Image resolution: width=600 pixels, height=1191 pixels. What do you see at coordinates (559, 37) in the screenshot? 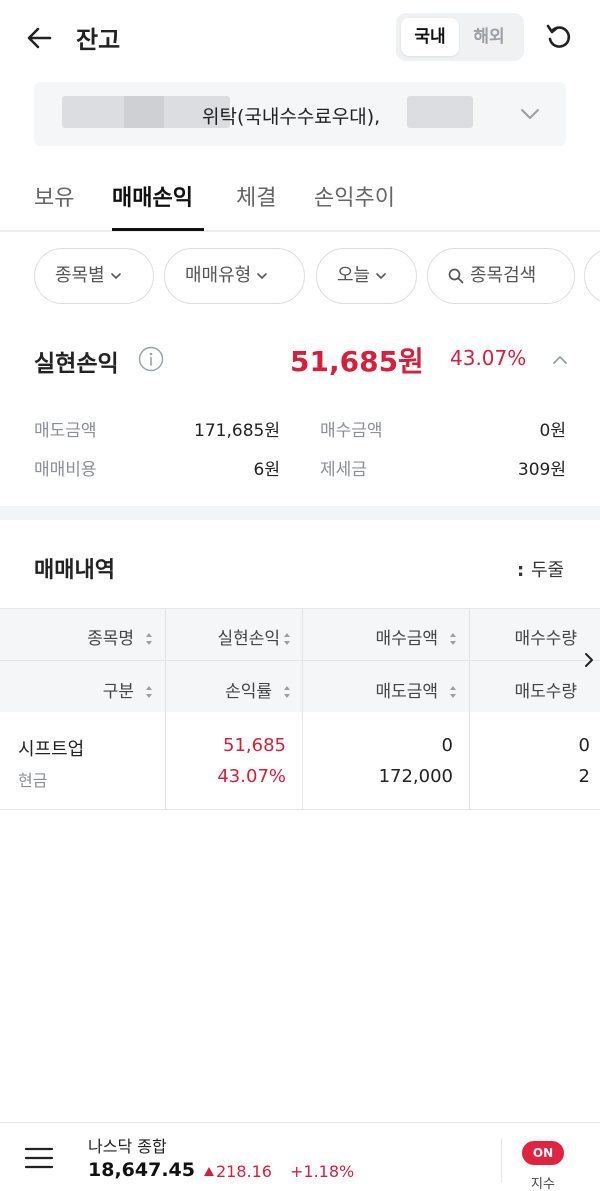
I see `refresh-icon` at bounding box center [559, 37].